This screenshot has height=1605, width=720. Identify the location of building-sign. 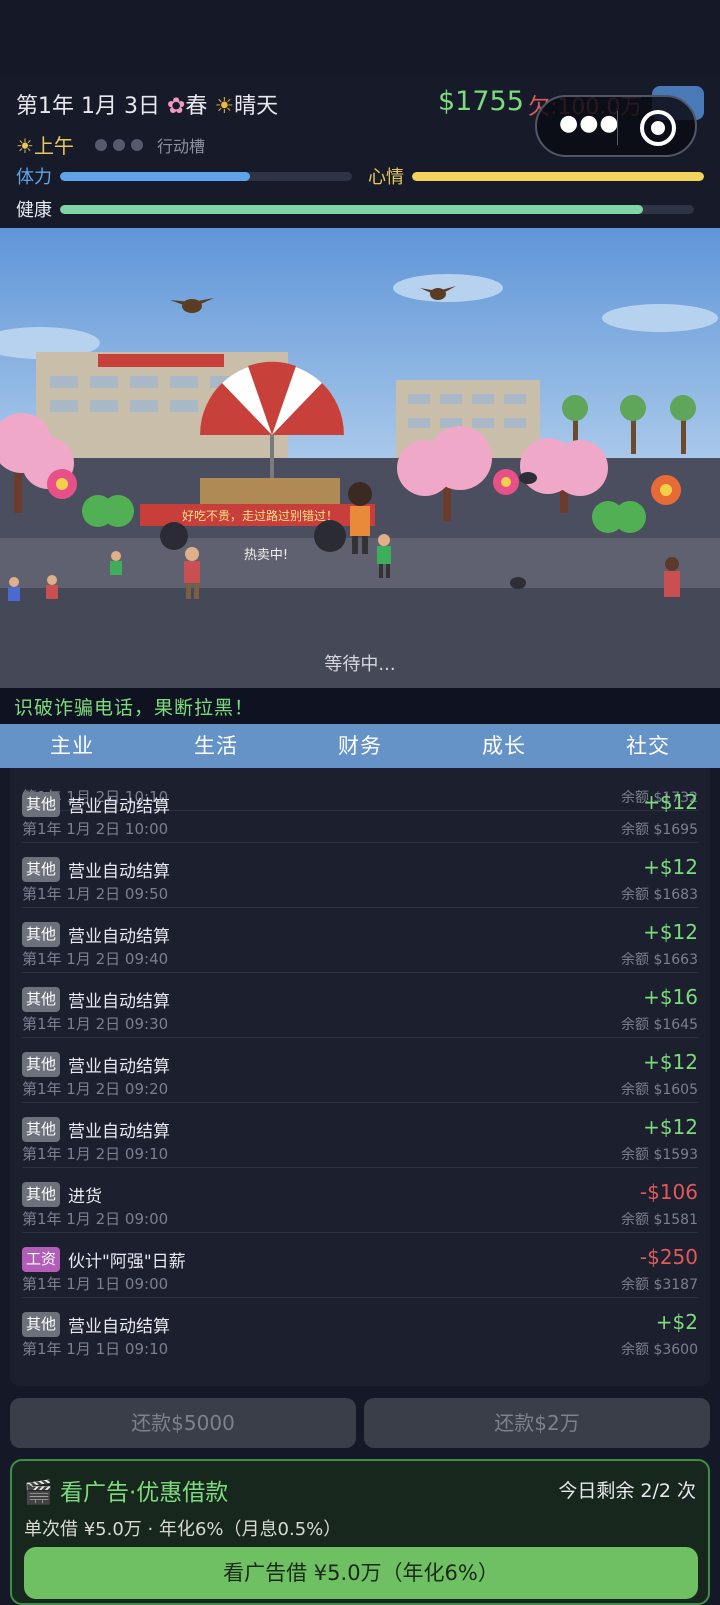
(161, 360).